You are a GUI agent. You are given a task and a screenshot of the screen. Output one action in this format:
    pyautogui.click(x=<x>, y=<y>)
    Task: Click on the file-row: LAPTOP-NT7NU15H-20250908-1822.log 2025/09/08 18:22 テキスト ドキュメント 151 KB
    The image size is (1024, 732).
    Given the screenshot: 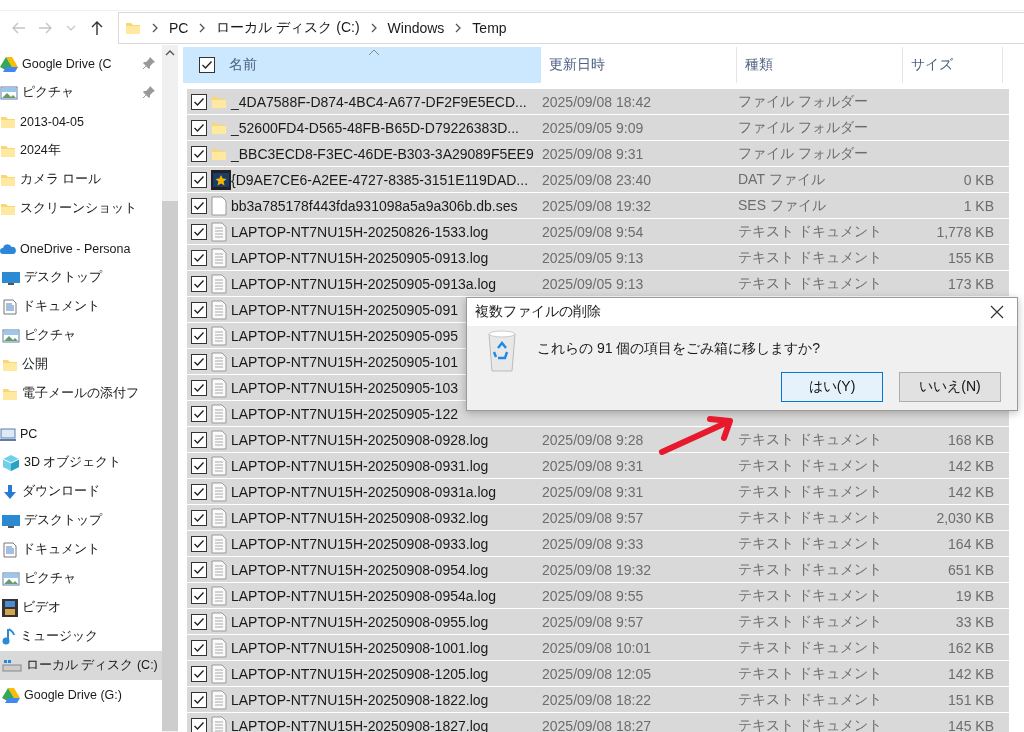 What is the action you would take?
    pyautogui.click(x=598, y=699)
    